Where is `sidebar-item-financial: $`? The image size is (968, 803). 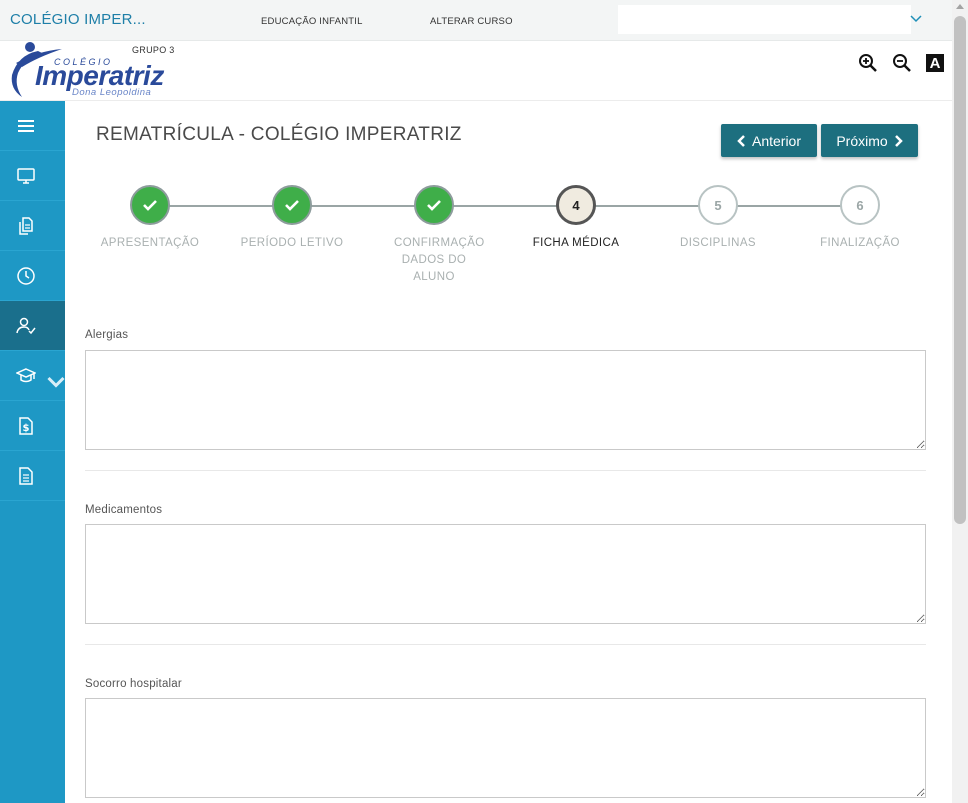 sidebar-item-financial: $ is located at coordinates (32, 426).